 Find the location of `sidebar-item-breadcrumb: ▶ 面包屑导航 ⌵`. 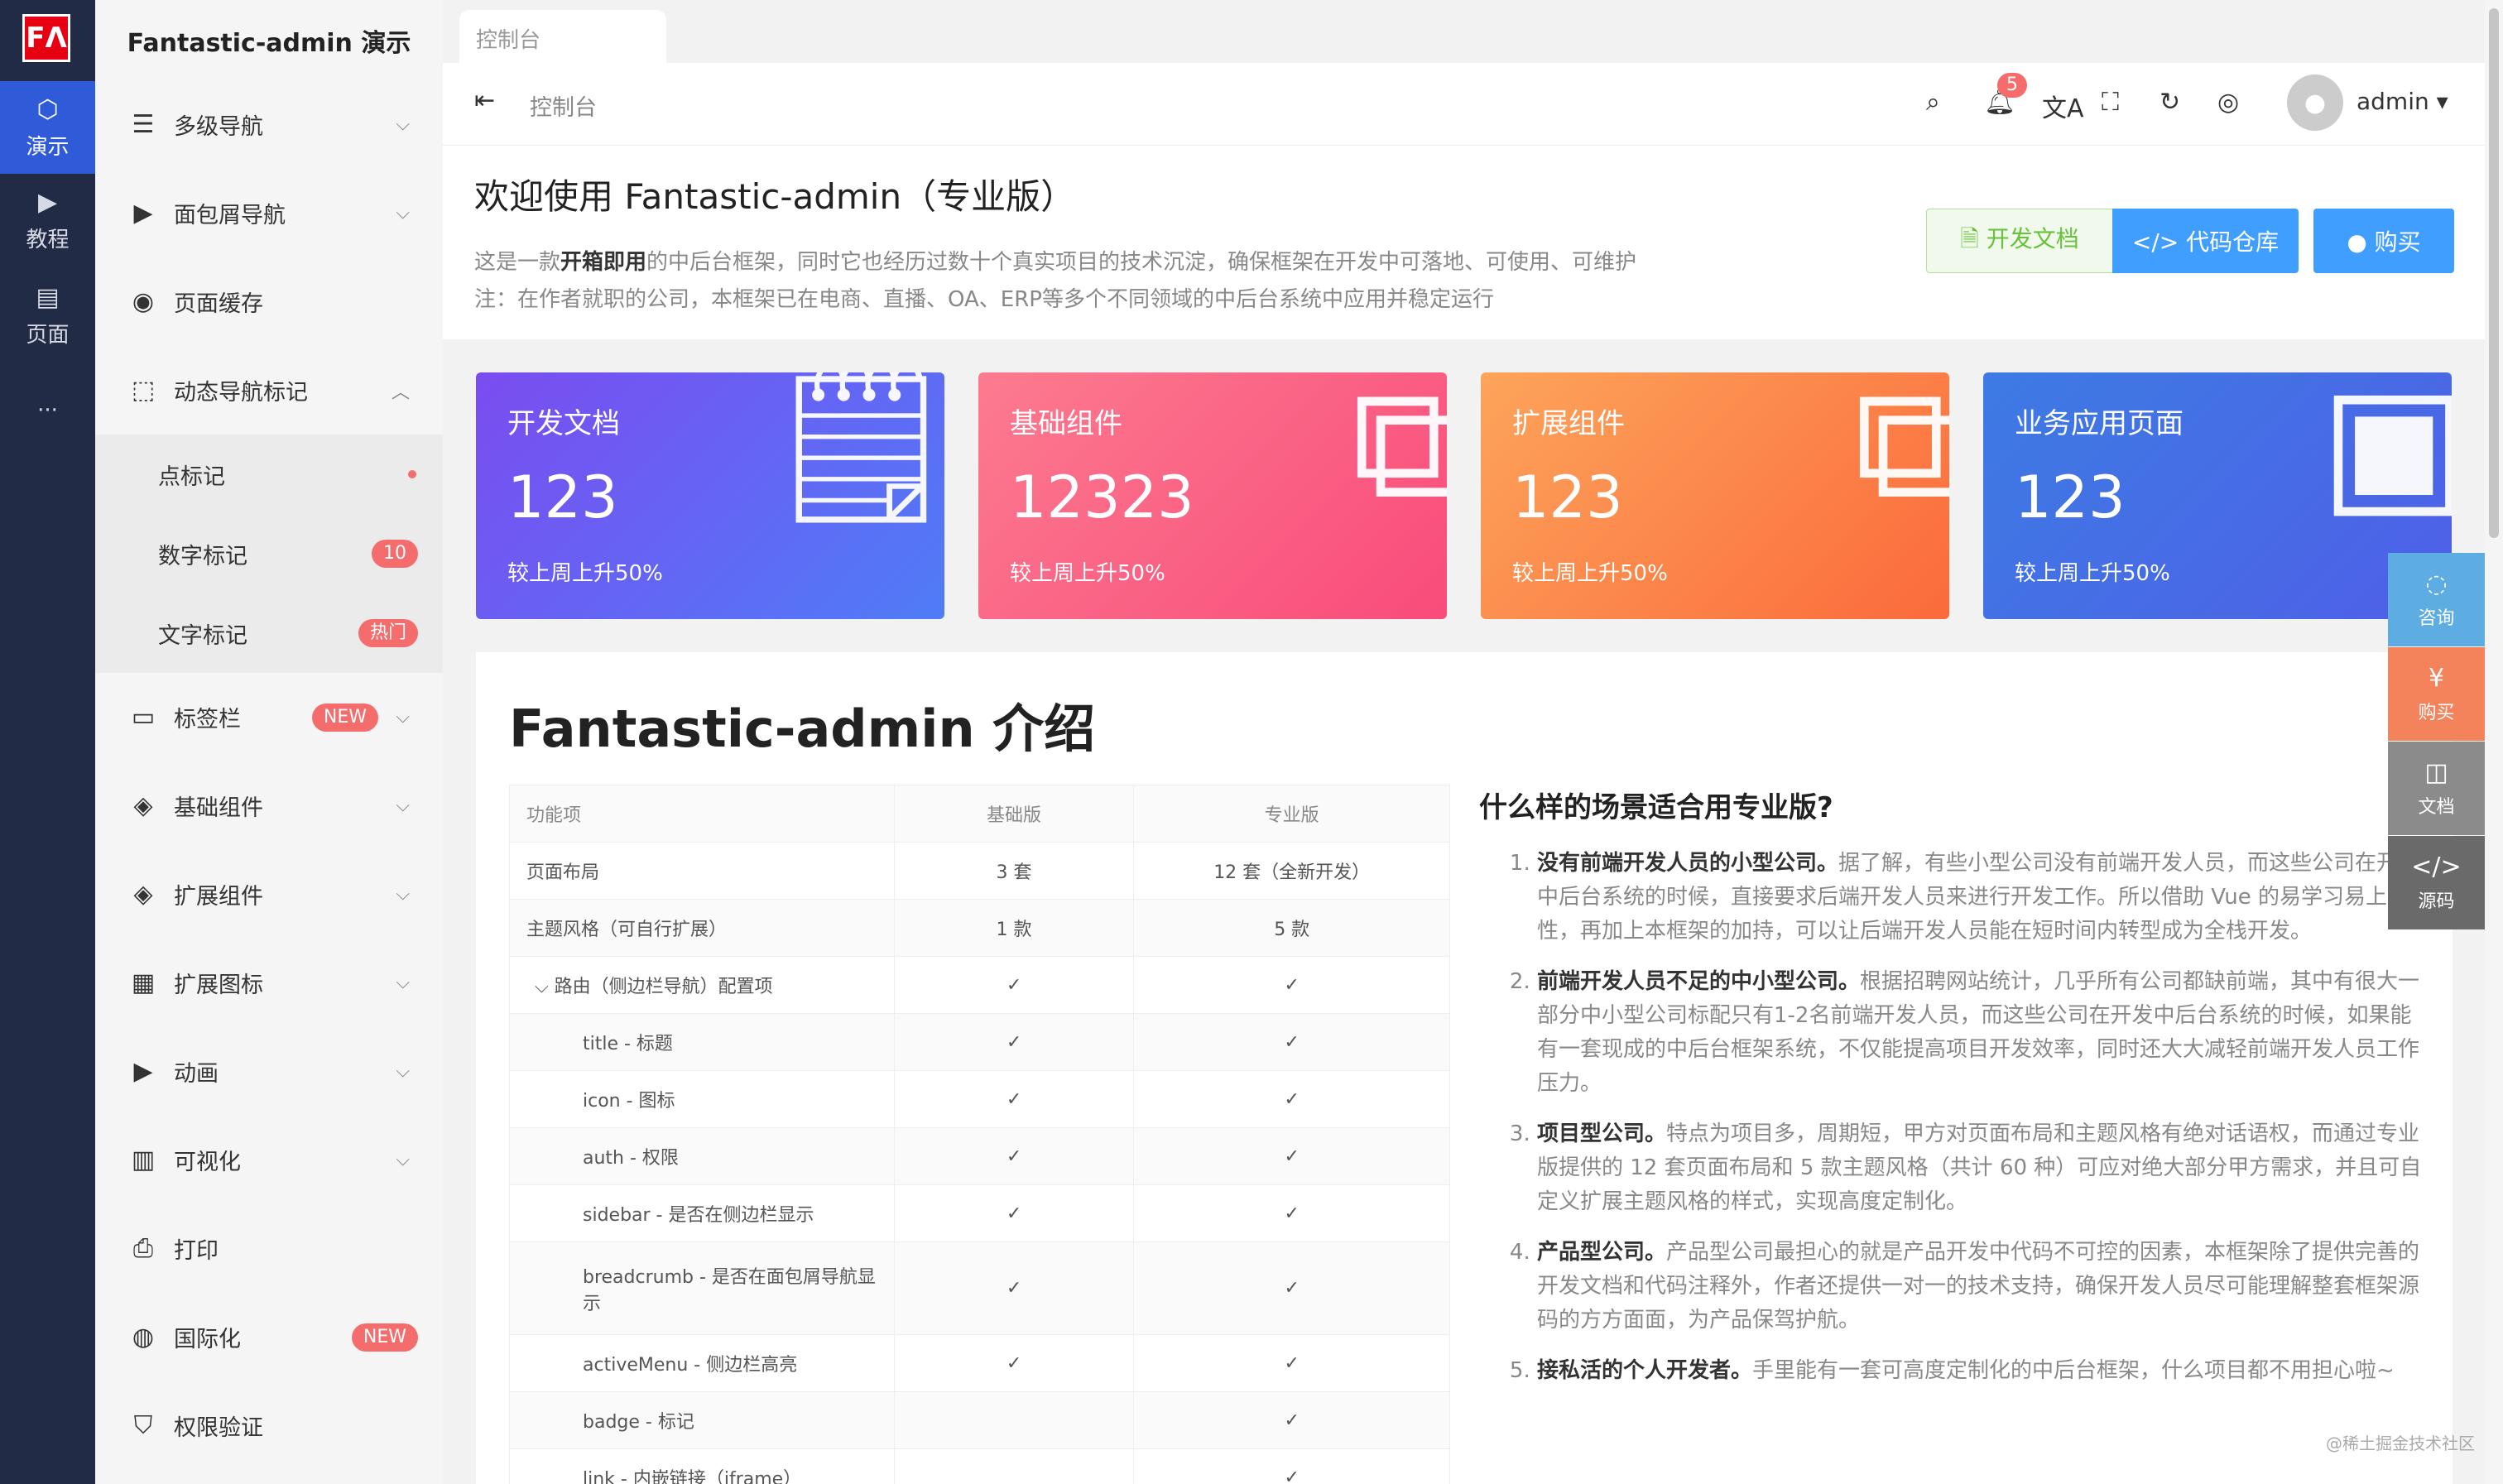

sidebar-item-breadcrumb: ▶ 面包屑导航 ⌵ is located at coordinates (269, 213).